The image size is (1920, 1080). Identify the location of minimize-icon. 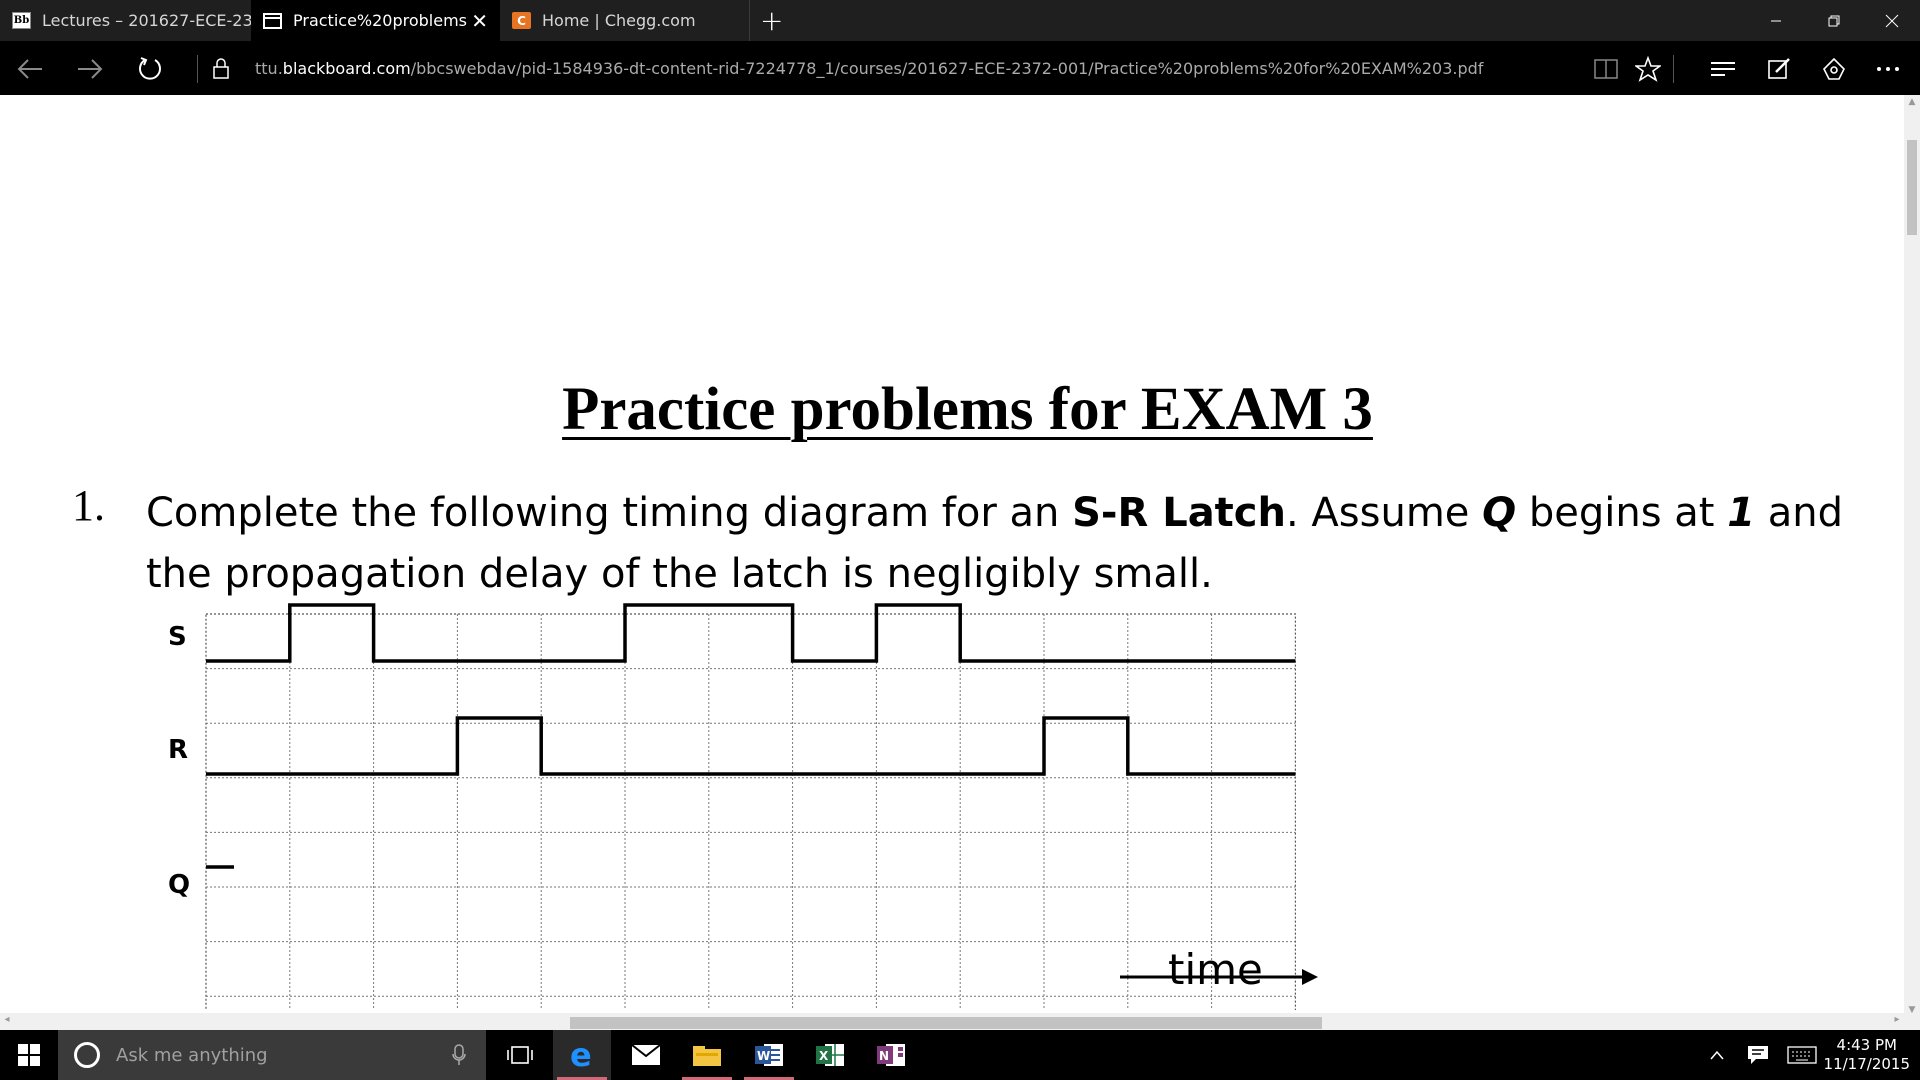
(1776, 20).